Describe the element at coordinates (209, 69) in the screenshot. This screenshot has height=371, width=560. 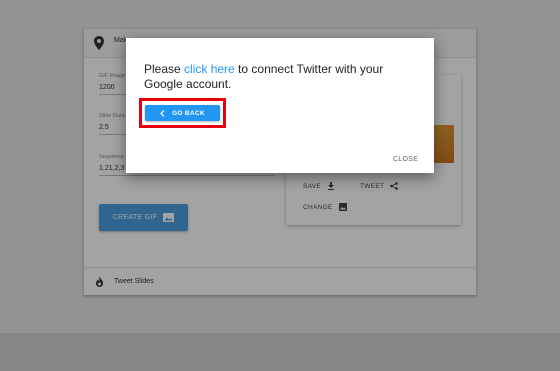
I see `click-here-link: click here` at that location.